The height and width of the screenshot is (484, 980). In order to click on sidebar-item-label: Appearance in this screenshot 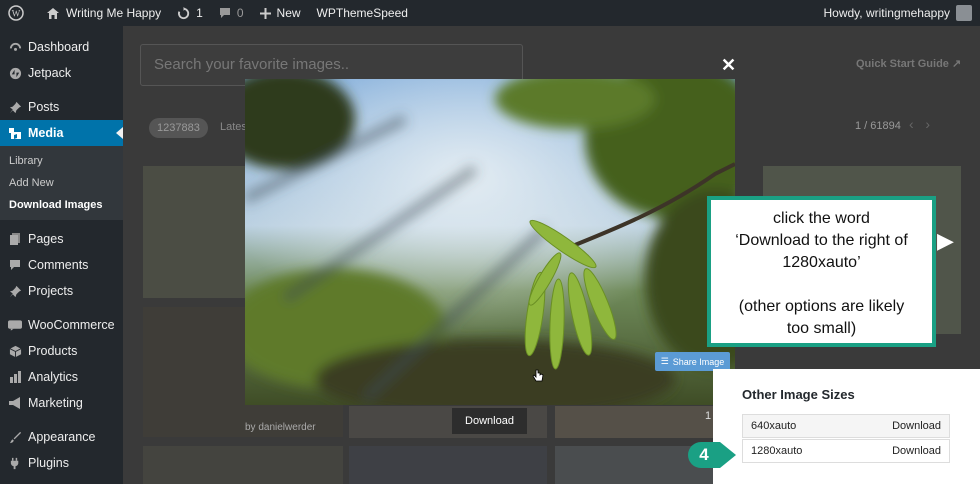, I will do `click(62, 437)`.